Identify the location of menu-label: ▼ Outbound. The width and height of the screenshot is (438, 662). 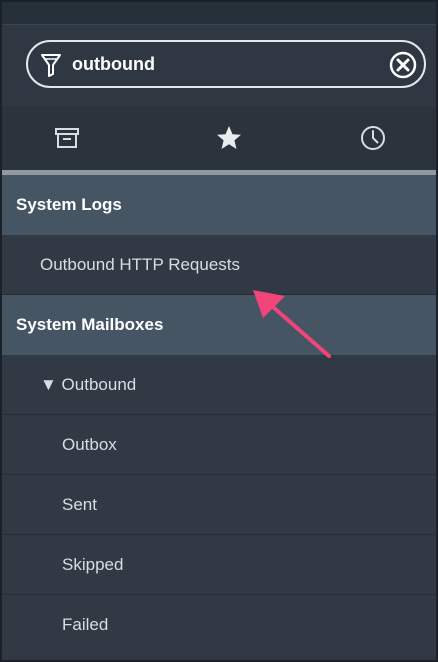
(88, 384).